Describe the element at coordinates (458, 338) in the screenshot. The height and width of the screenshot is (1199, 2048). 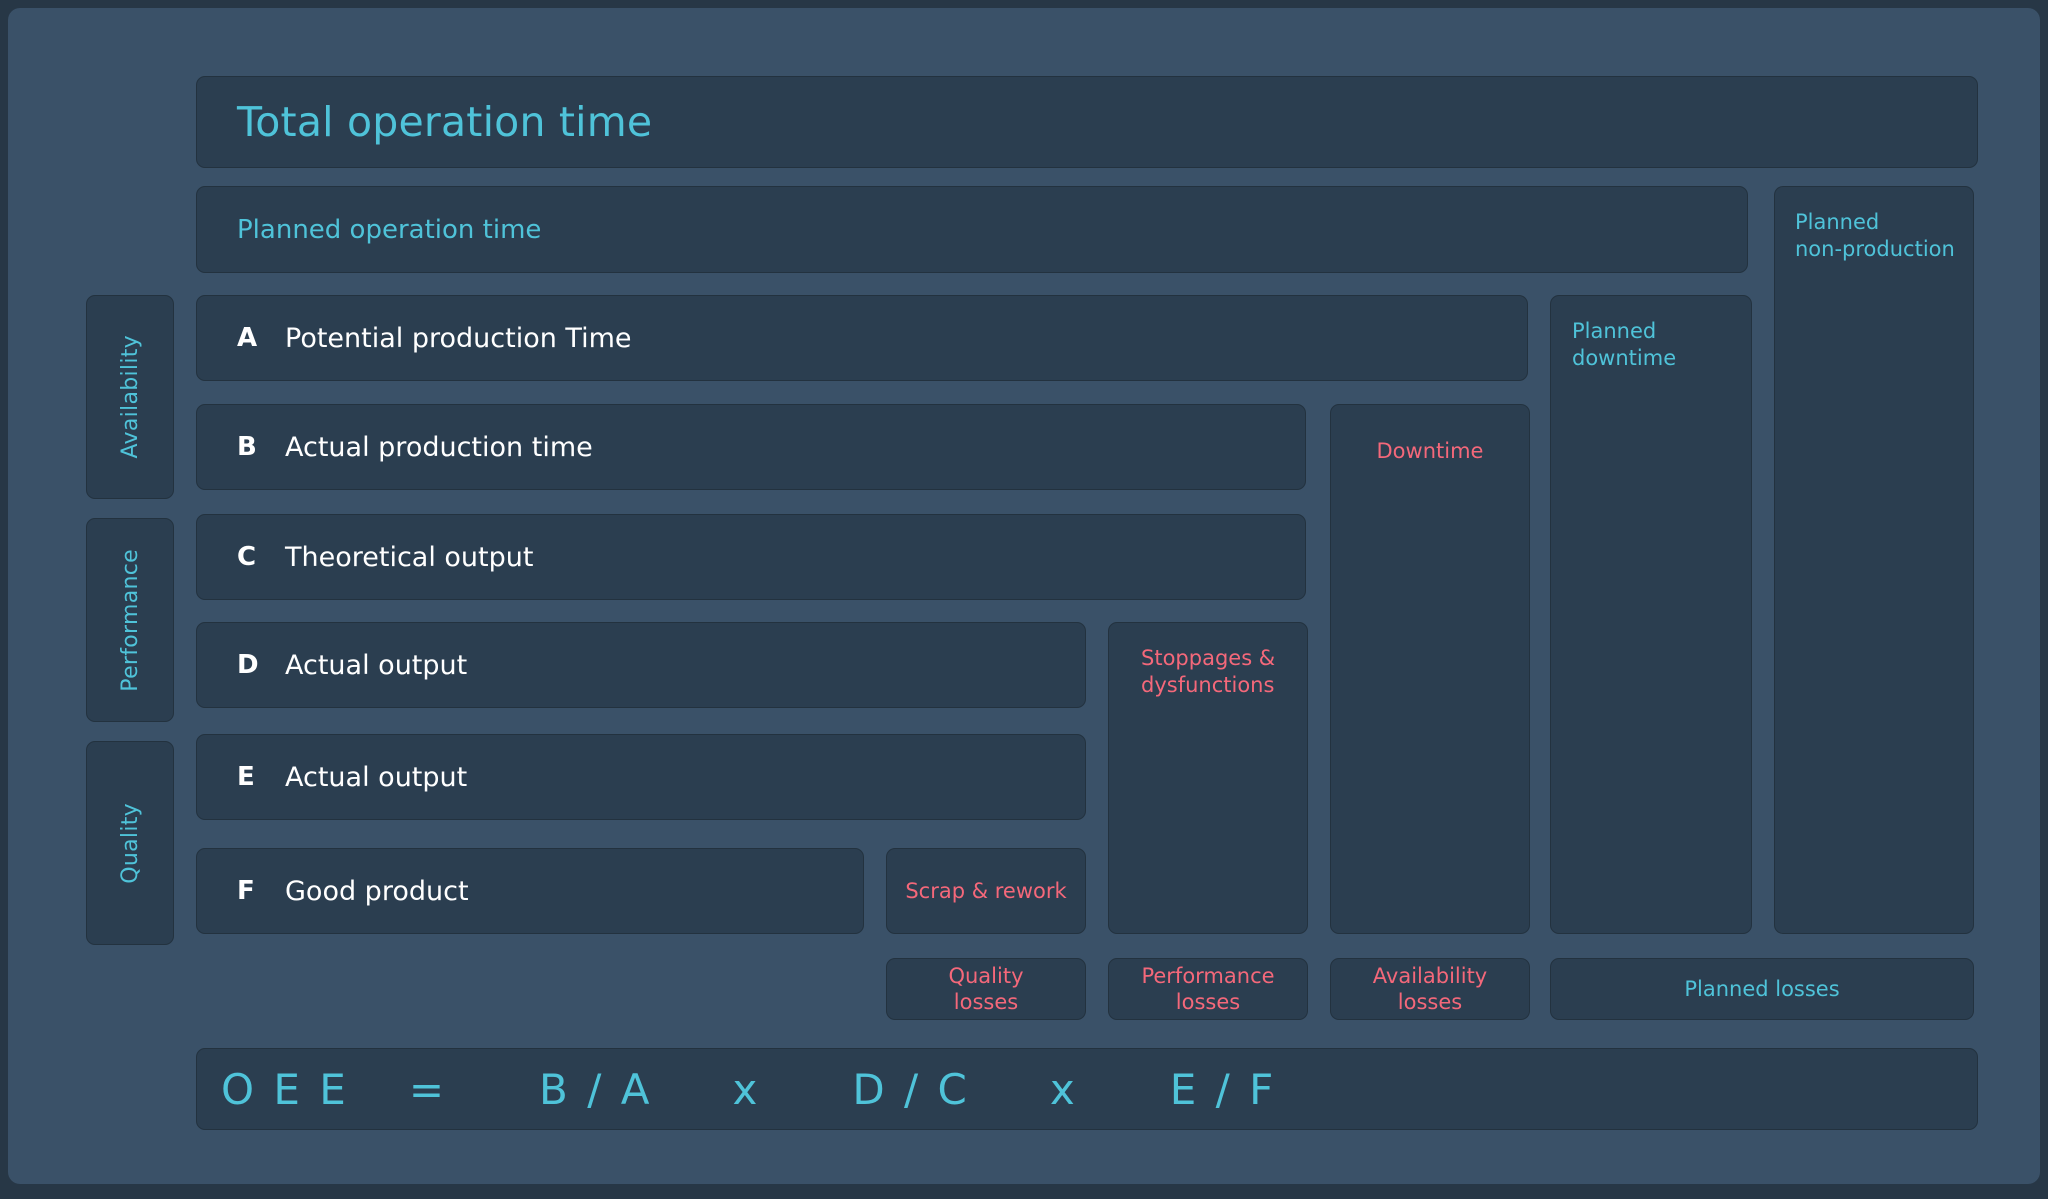
I see `row-a-label: Potential production Time` at that location.